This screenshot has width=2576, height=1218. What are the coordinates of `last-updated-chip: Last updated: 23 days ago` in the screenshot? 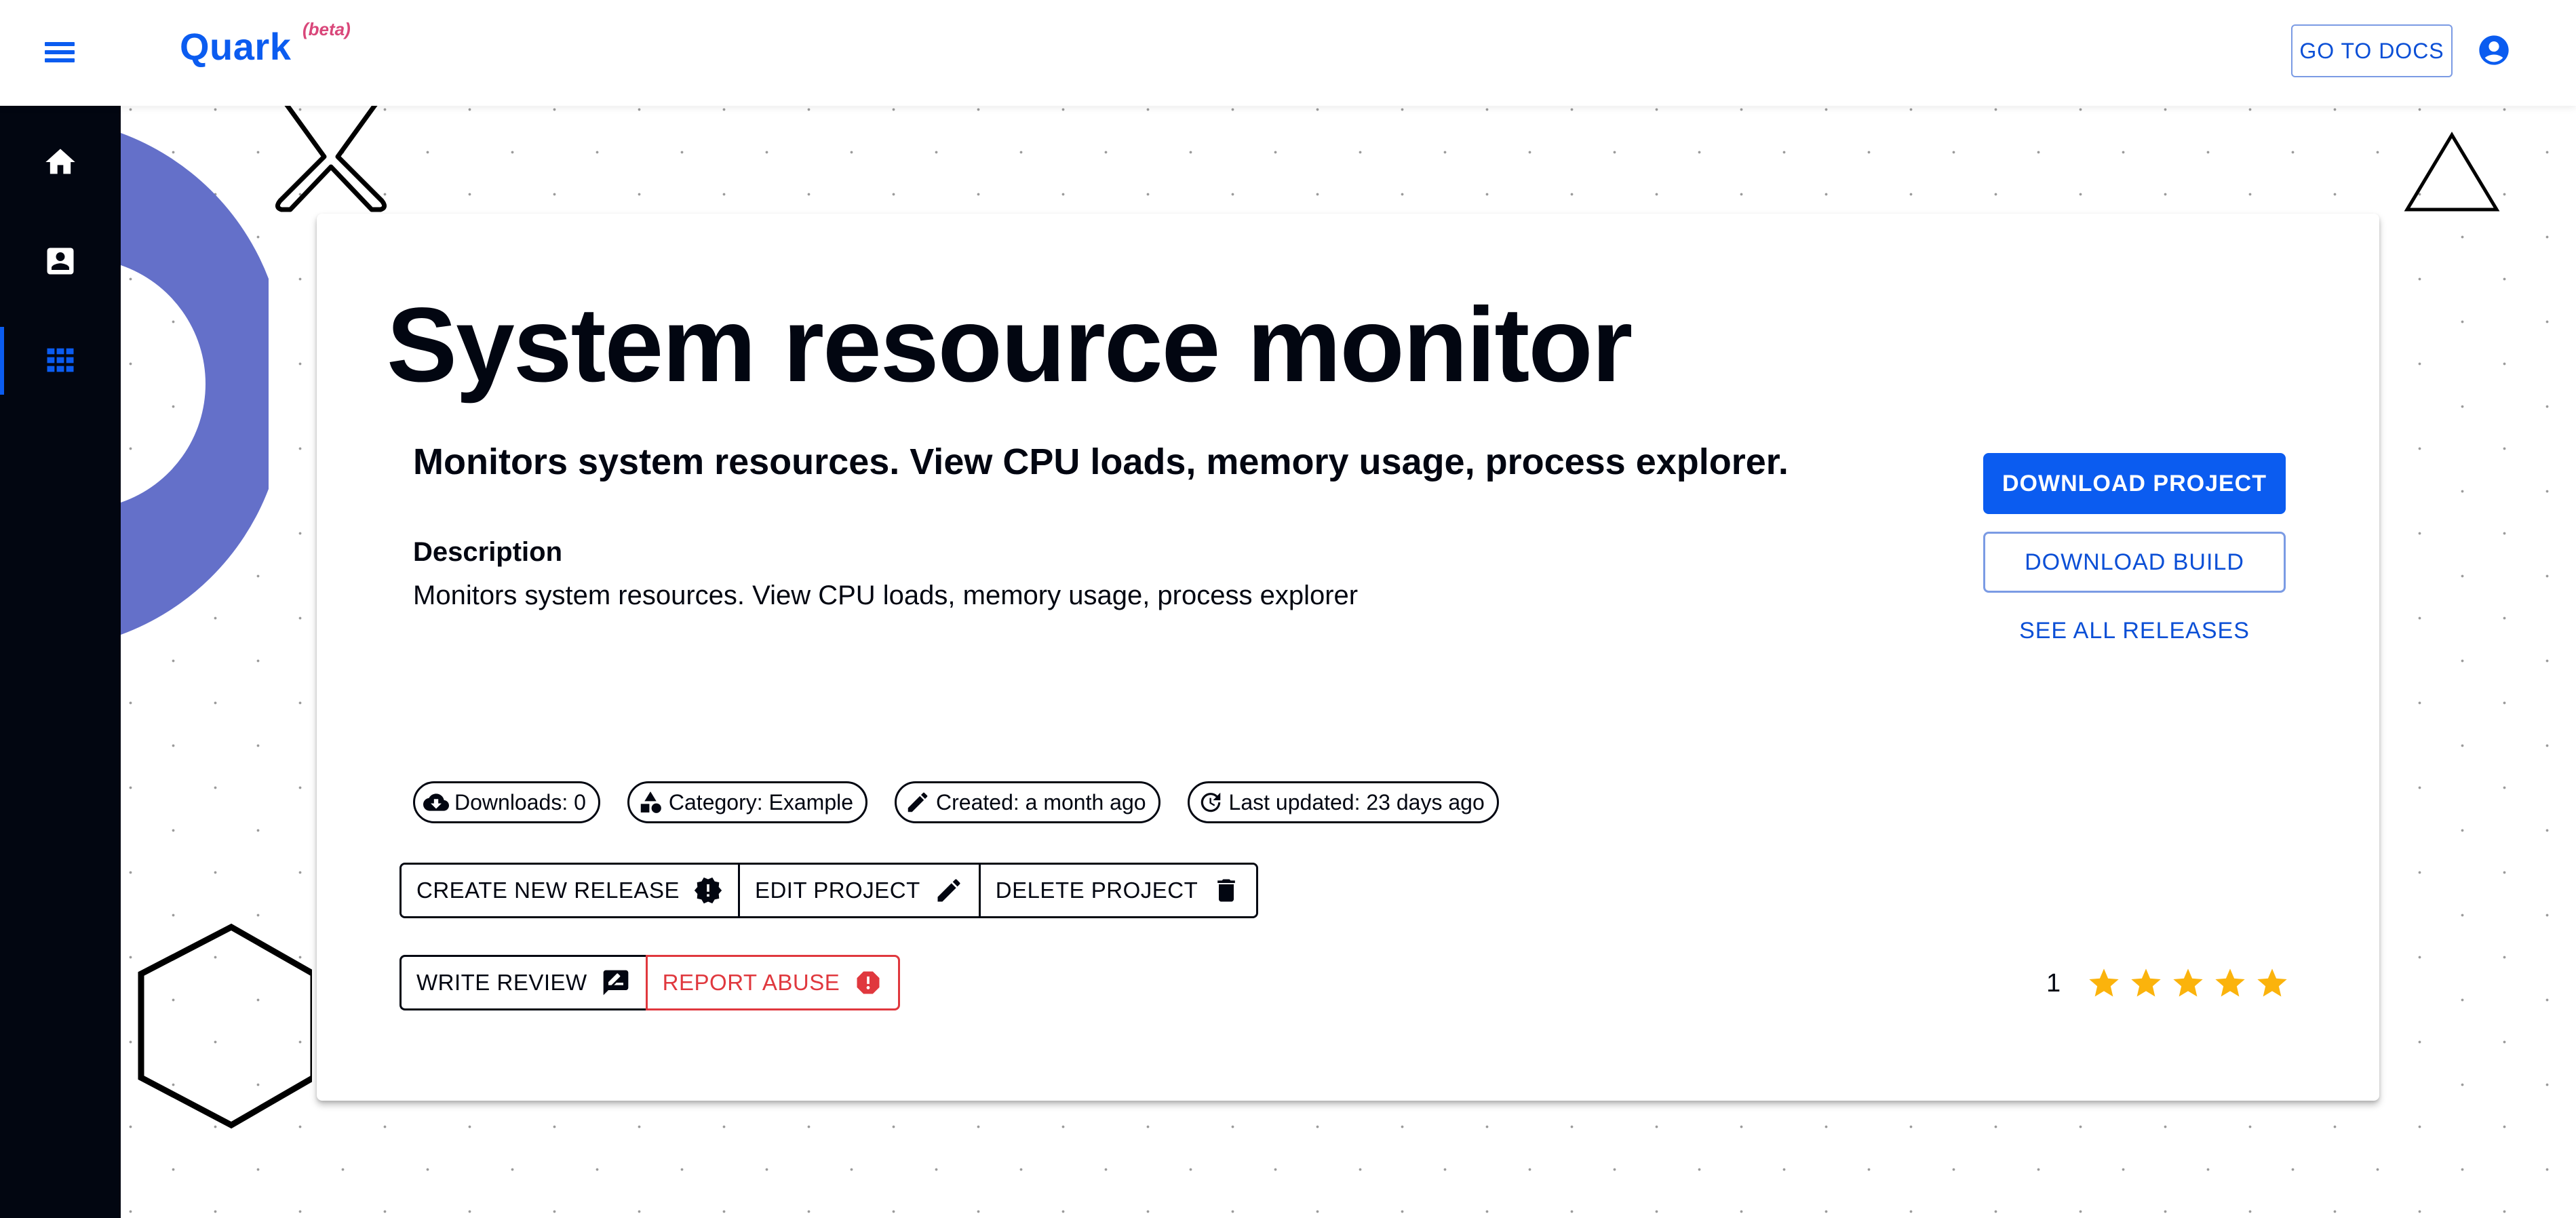 It's located at (1343, 802).